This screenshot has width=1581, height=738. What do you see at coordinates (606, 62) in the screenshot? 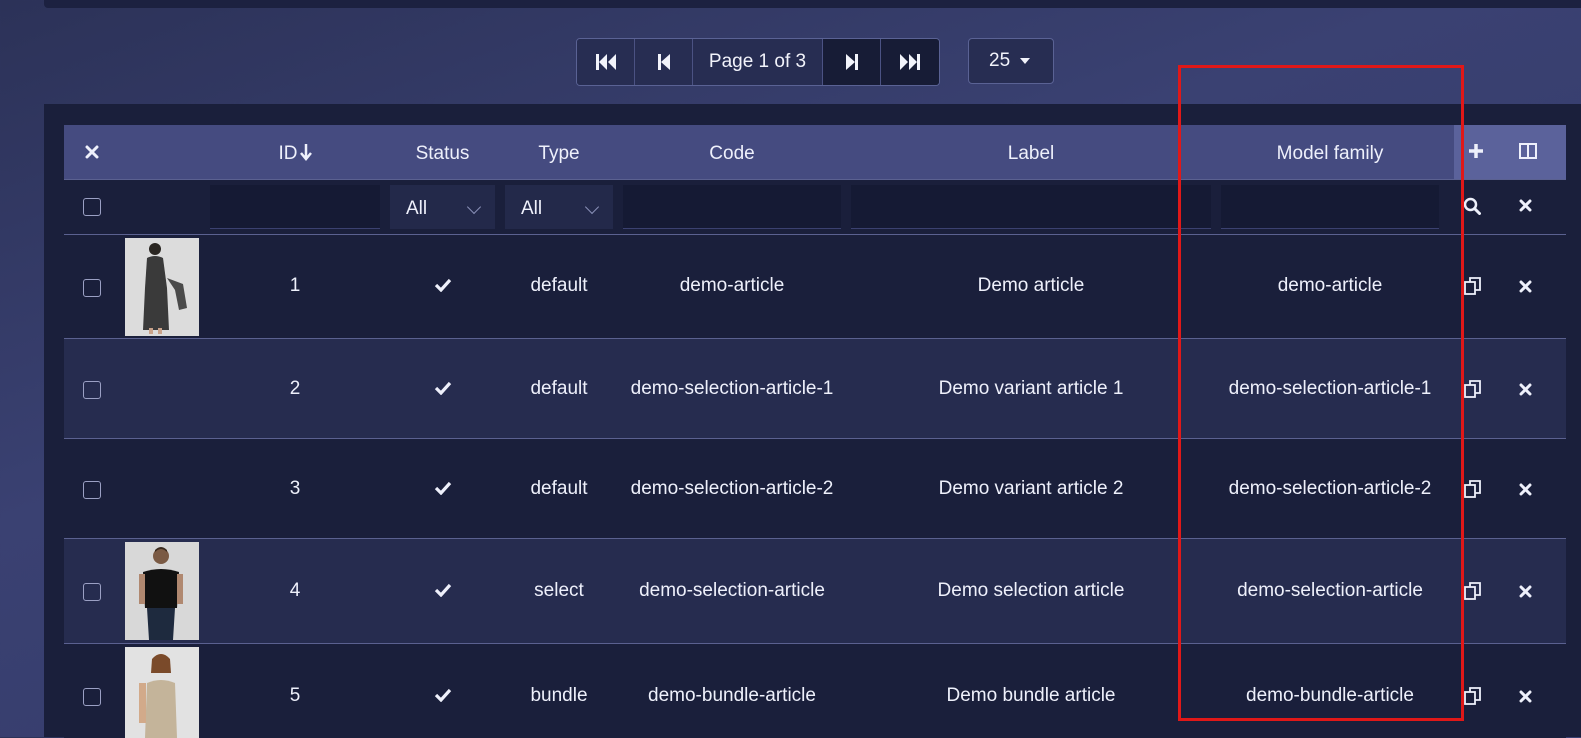
I see `first-page-button` at bounding box center [606, 62].